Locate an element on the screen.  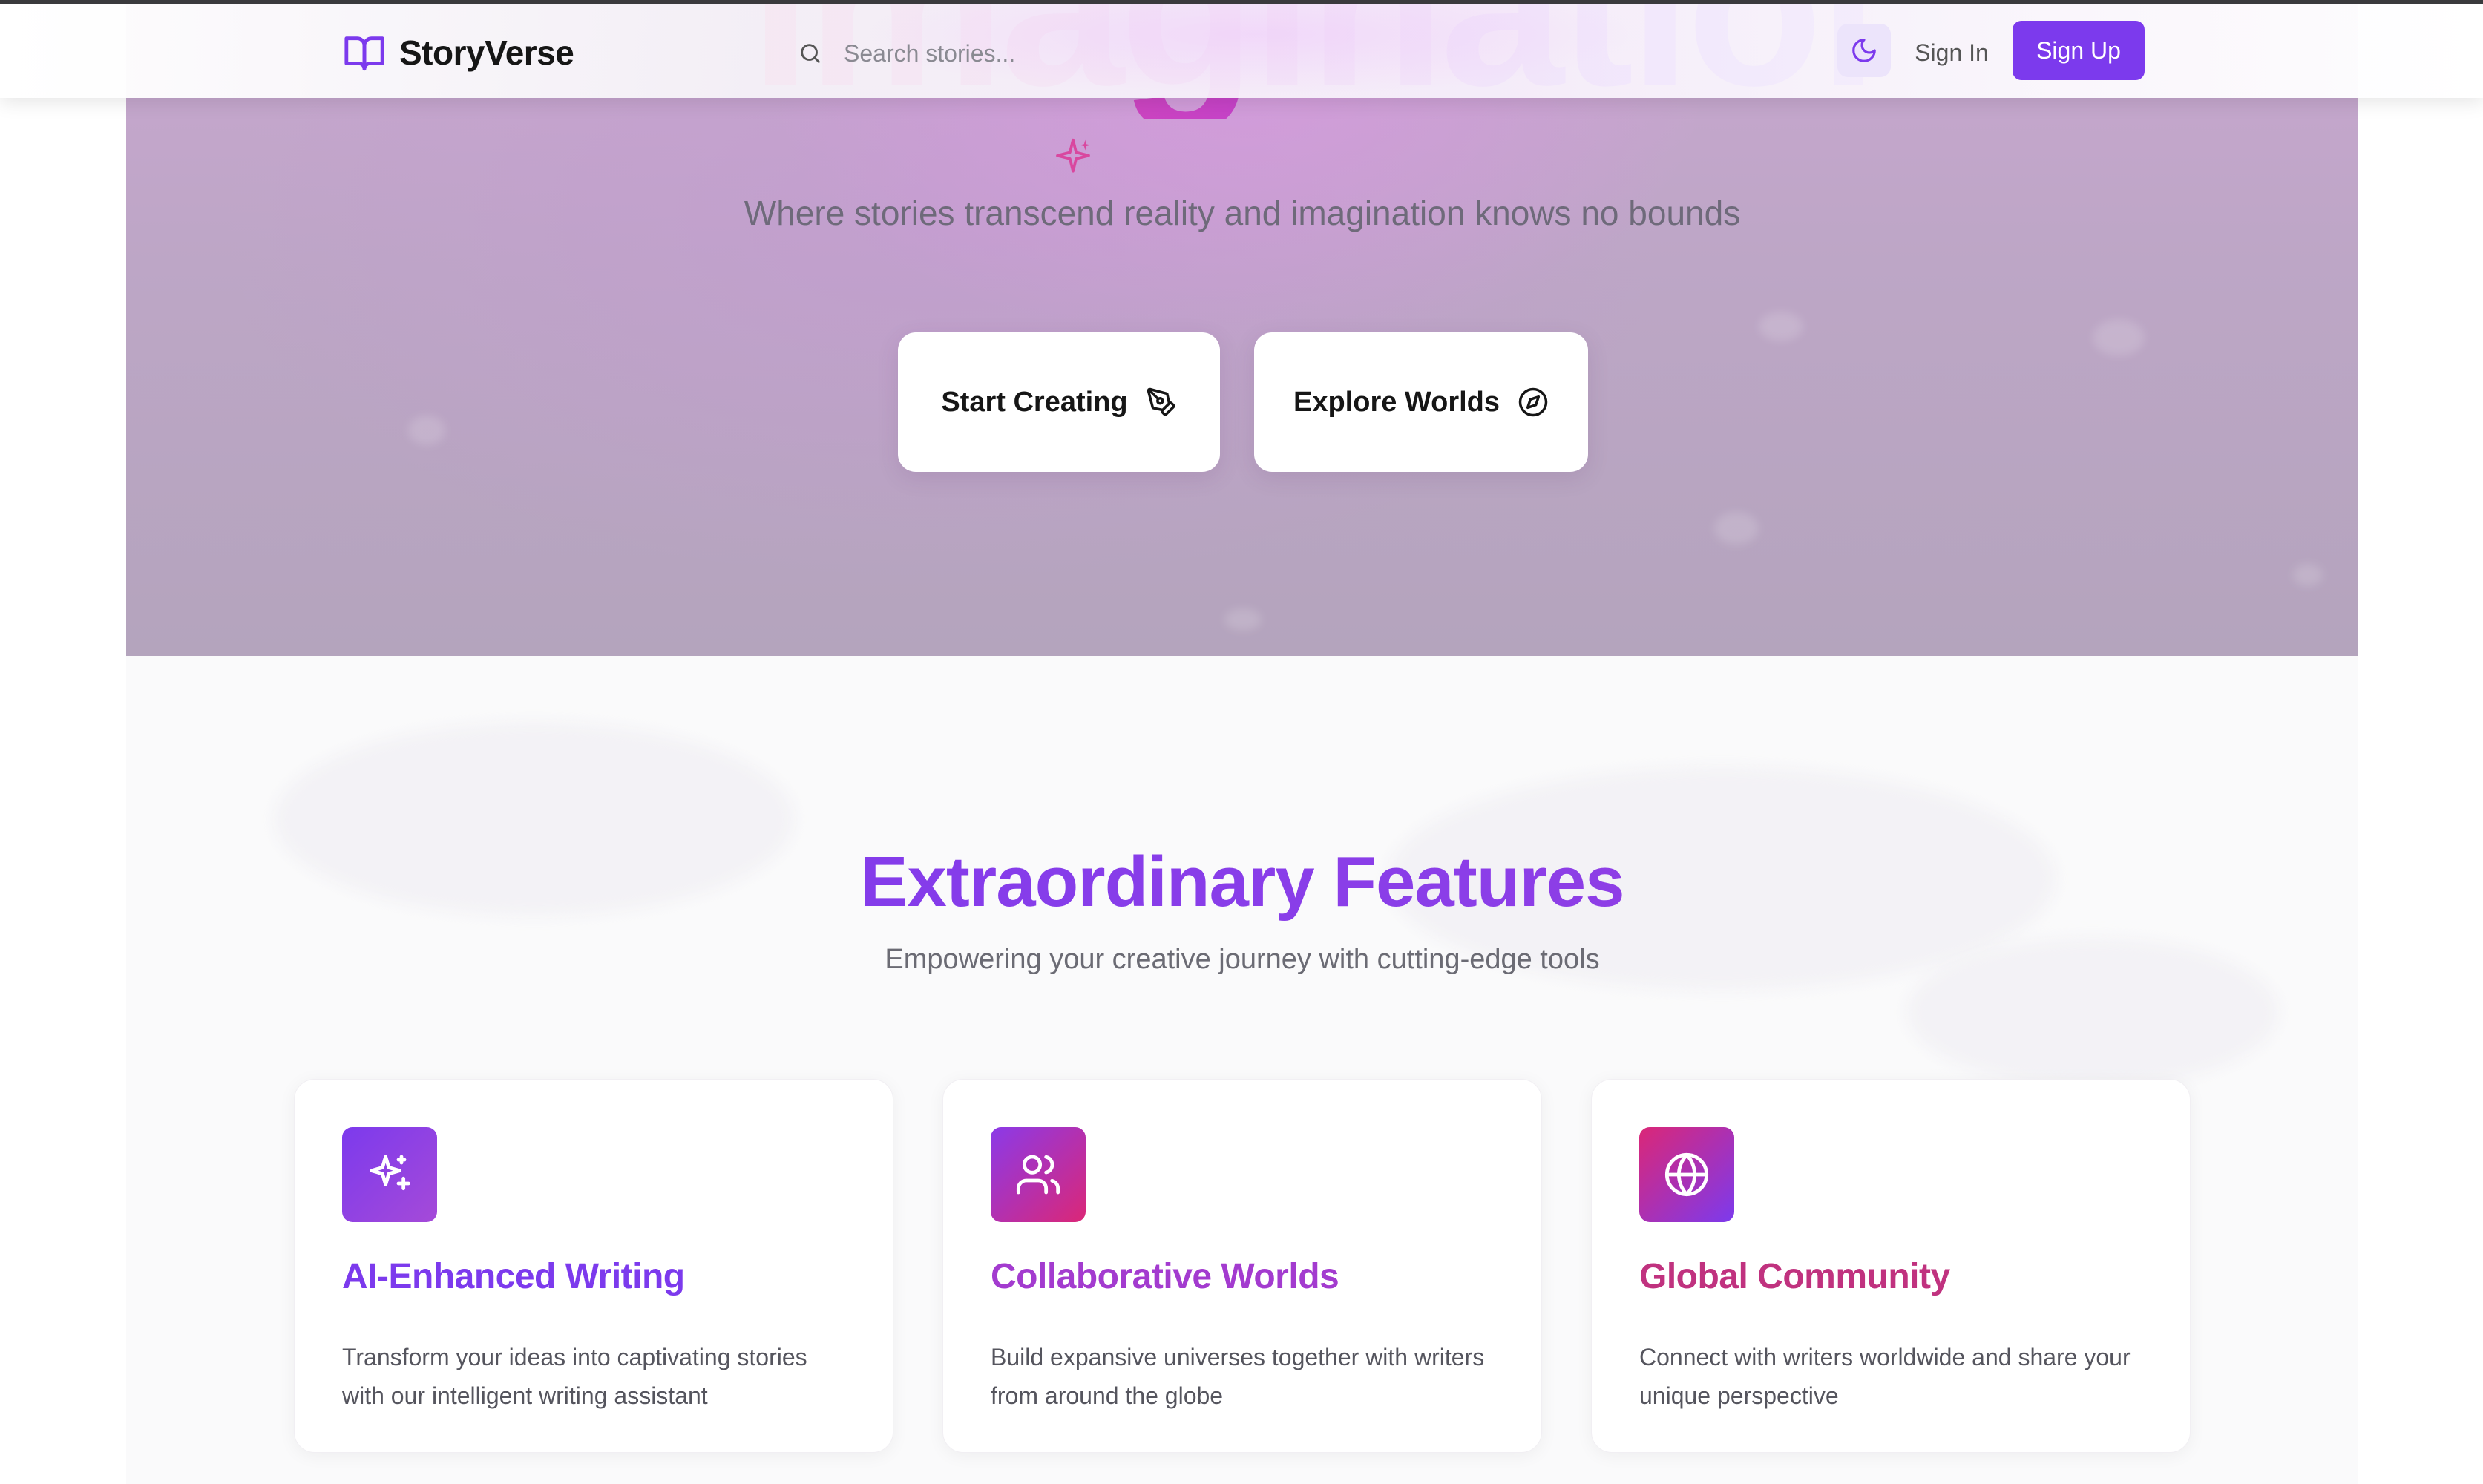
search-input is located at coordinates (1065, 53).